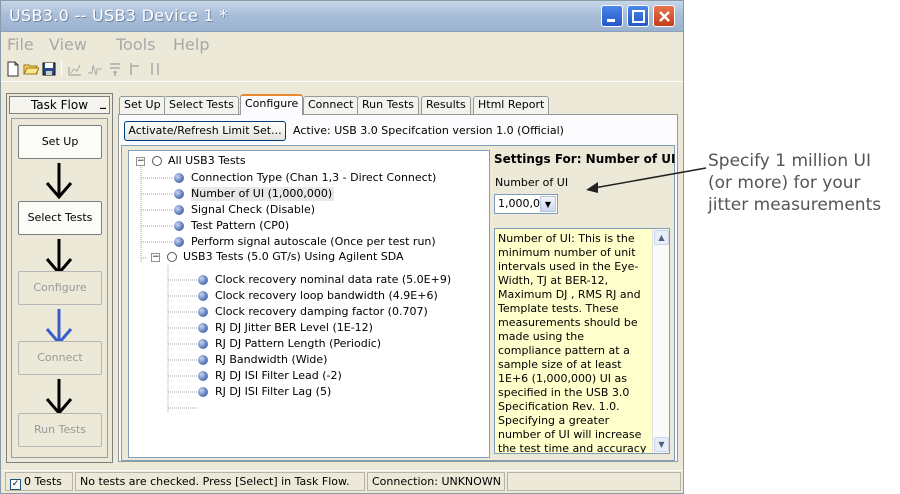 The height and width of the screenshot is (494, 900). What do you see at coordinates (293, 257) in the screenshot?
I see `tree-group: USB3 Tests (5.0 GT/s) Using Agilent SDA` at bounding box center [293, 257].